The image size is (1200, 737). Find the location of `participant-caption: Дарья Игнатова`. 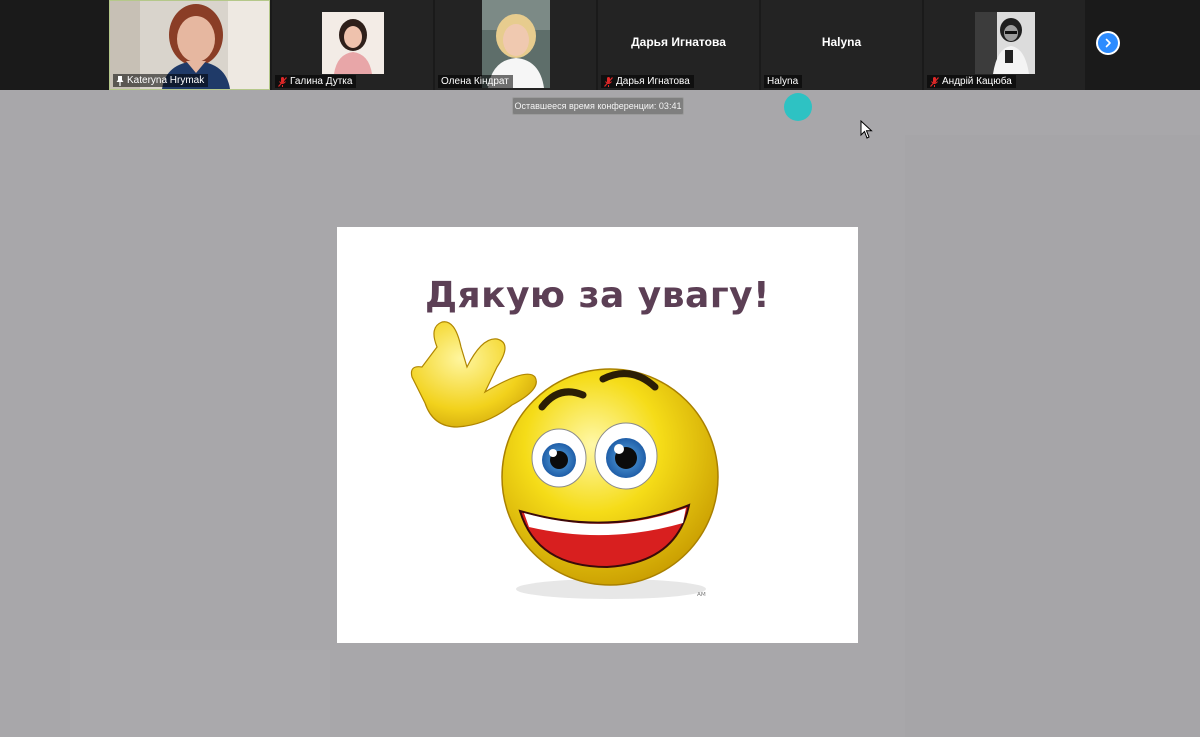

participant-caption: Дарья Игнатова is located at coordinates (647, 81).